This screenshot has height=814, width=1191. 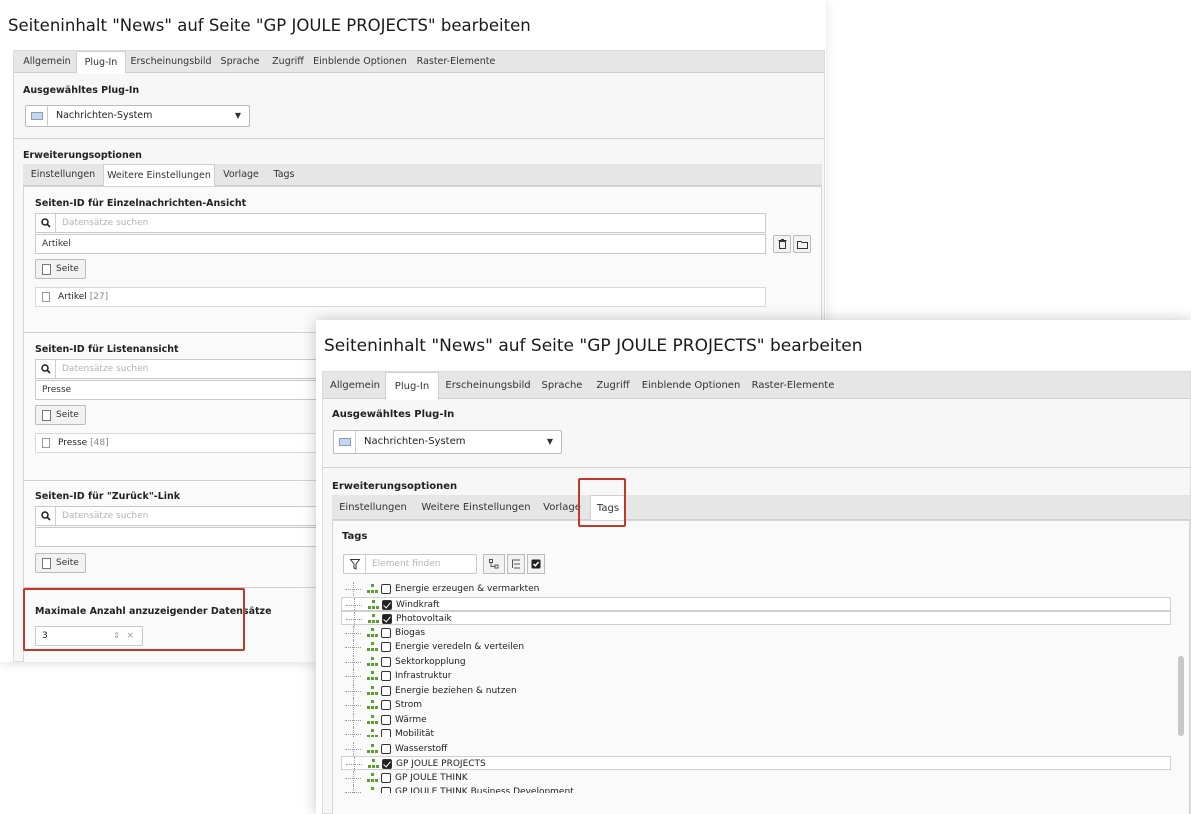 I want to click on list-icon, so click(x=516, y=564).